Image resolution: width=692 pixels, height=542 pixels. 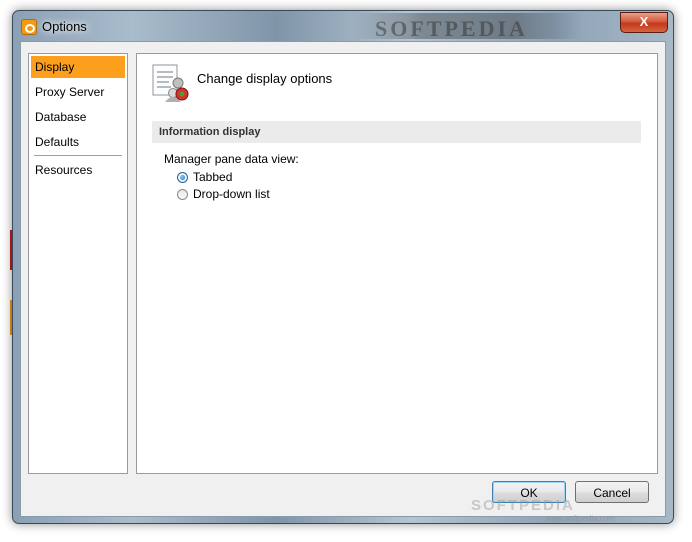 What do you see at coordinates (182, 177) in the screenshot?
I see `radio-button-checked-icon` at bounding box center [182, 177].